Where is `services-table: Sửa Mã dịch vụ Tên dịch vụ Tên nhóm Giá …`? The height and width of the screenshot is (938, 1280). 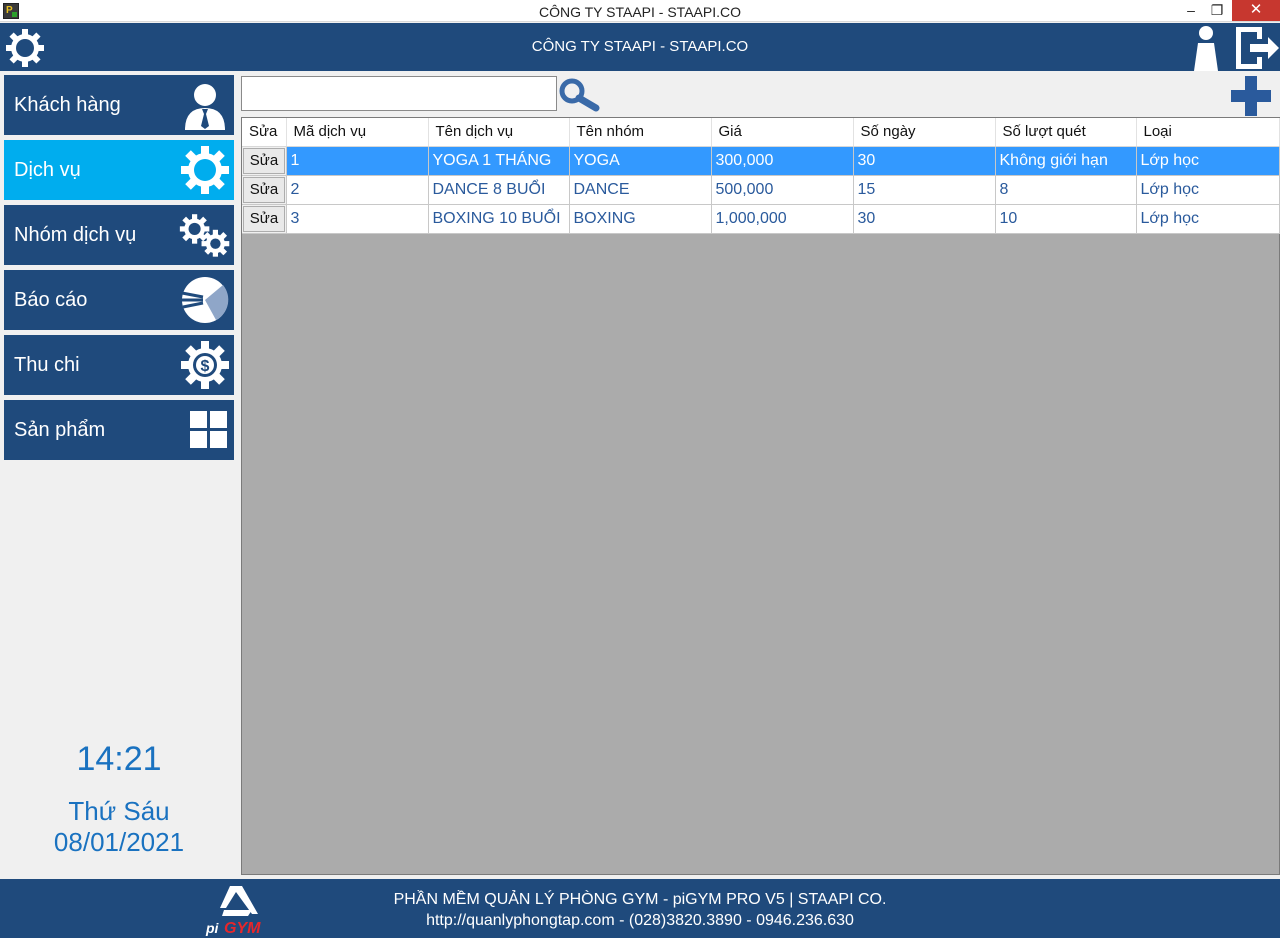 services-table: Sửa Mã dịch vụ Tên dịch vụ Tên nhóm Giá … is located at coordinates (761, 176).